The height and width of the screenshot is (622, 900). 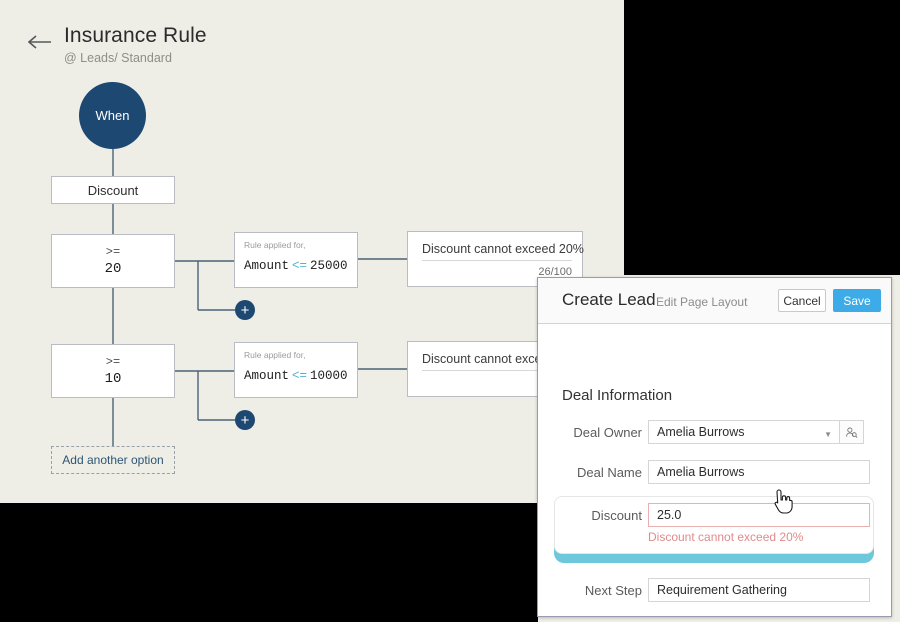 I want to click on add-rule-button-1: +, so click(x=245, y=310).